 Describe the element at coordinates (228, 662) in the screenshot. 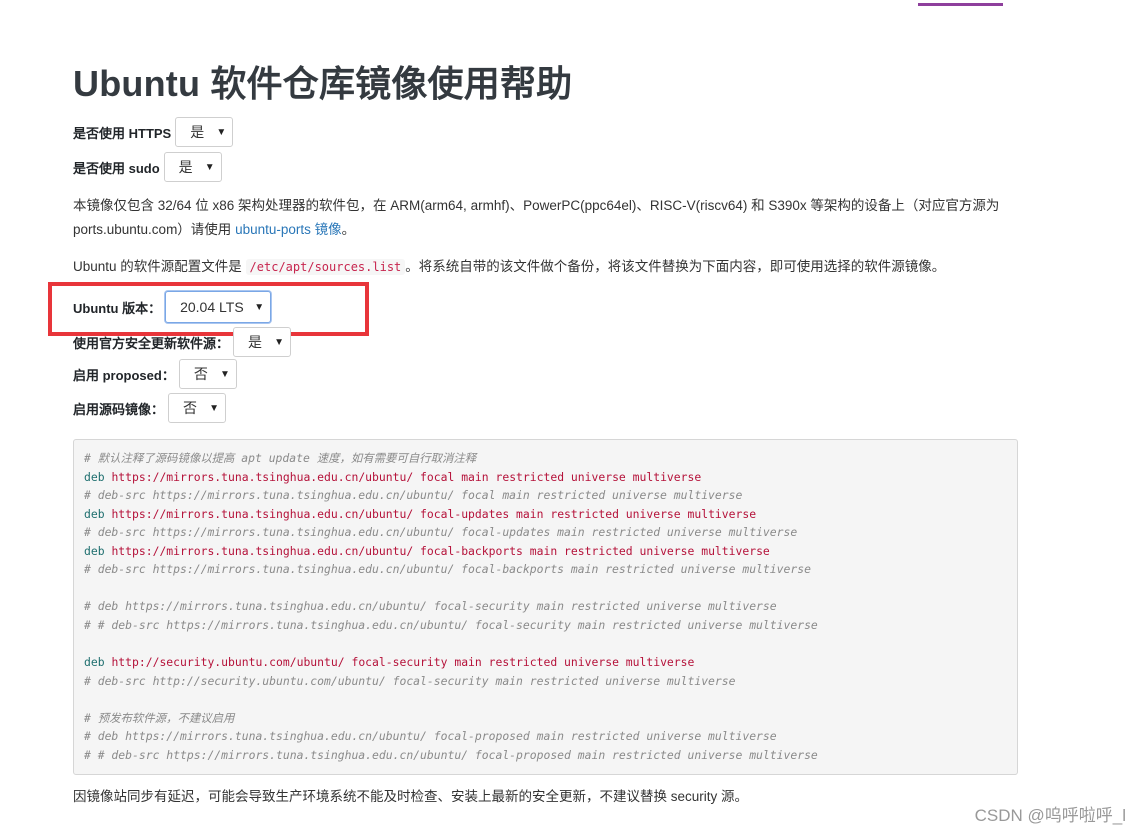

I see `code-url: http://security.ubuntu.com/ubuntu/` at that location.